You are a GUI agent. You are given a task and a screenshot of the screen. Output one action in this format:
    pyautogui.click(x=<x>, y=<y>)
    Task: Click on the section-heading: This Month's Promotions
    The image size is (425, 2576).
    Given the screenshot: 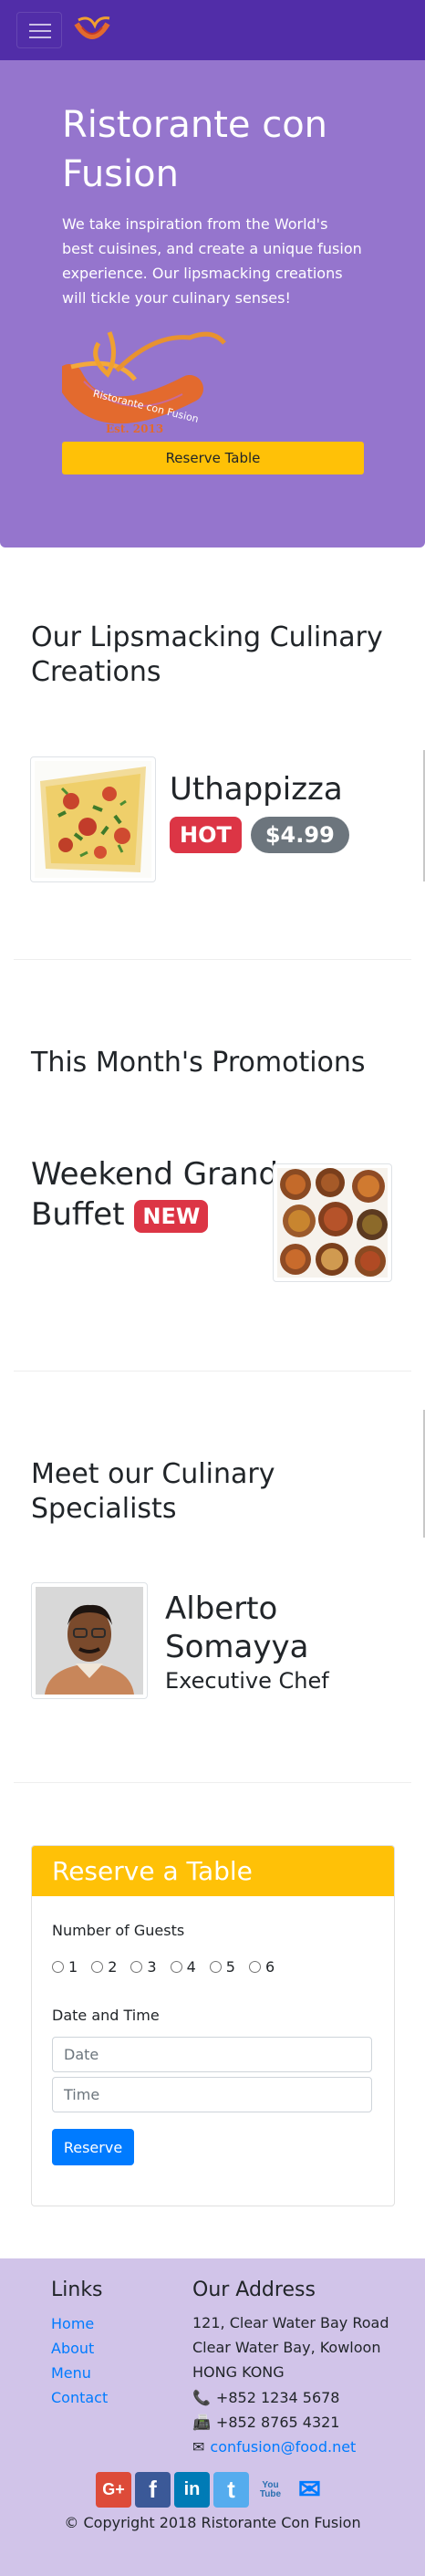 What is the action you would take?
    pyautogui.click(x=198, y=1063)
    